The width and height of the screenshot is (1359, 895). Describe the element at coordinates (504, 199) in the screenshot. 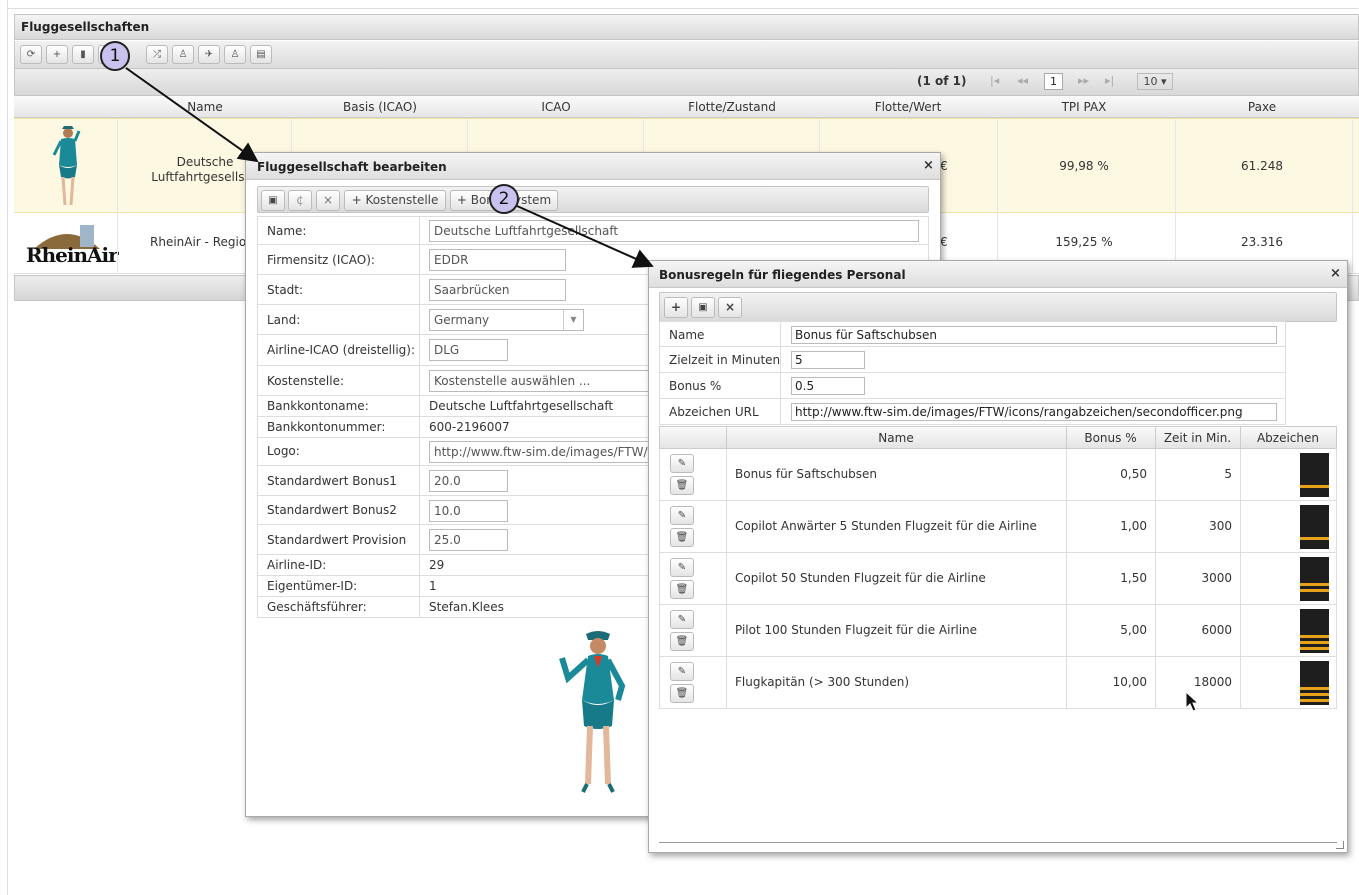

I see `annotation-marker-2: 2` at that location.